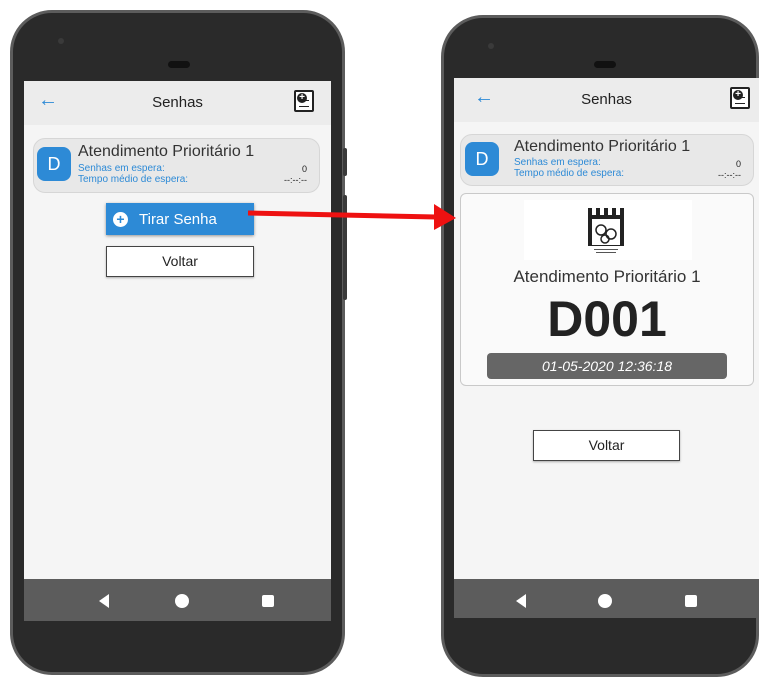 The height and width of the screenshot is (677, 759). I want to click on ticket-datetime: 01-05-2020 12:36:18, so click(607, 366).